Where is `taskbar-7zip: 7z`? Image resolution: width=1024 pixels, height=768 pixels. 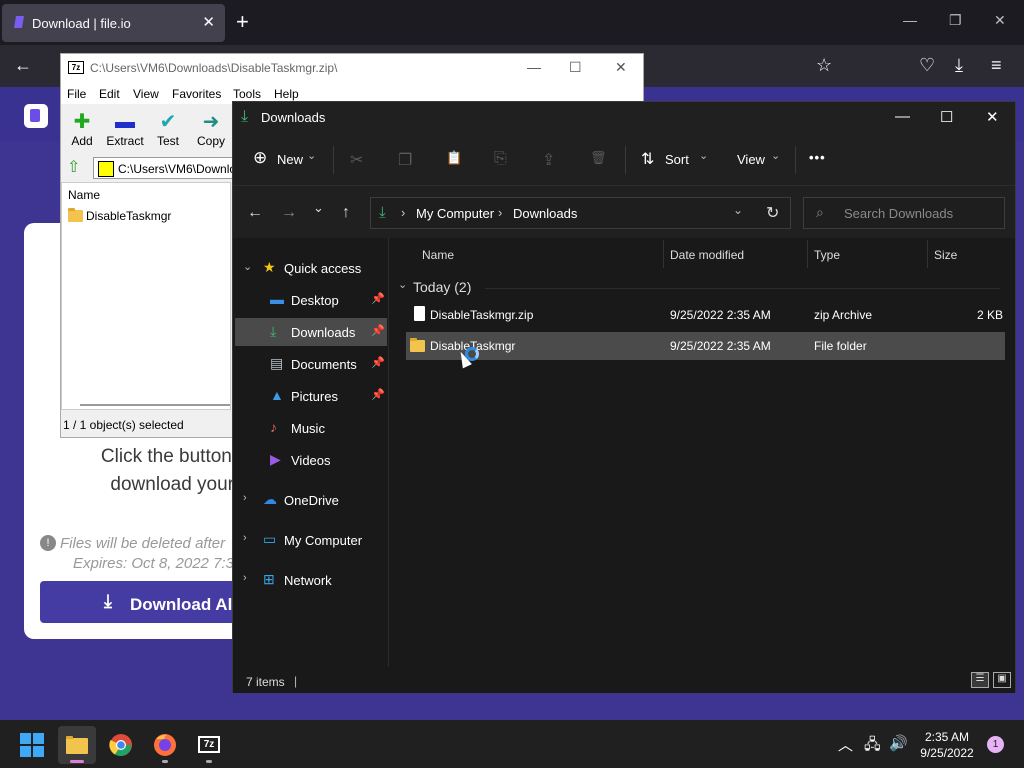
taskbar-7zip: 7z is located at coordinates (209, 745).